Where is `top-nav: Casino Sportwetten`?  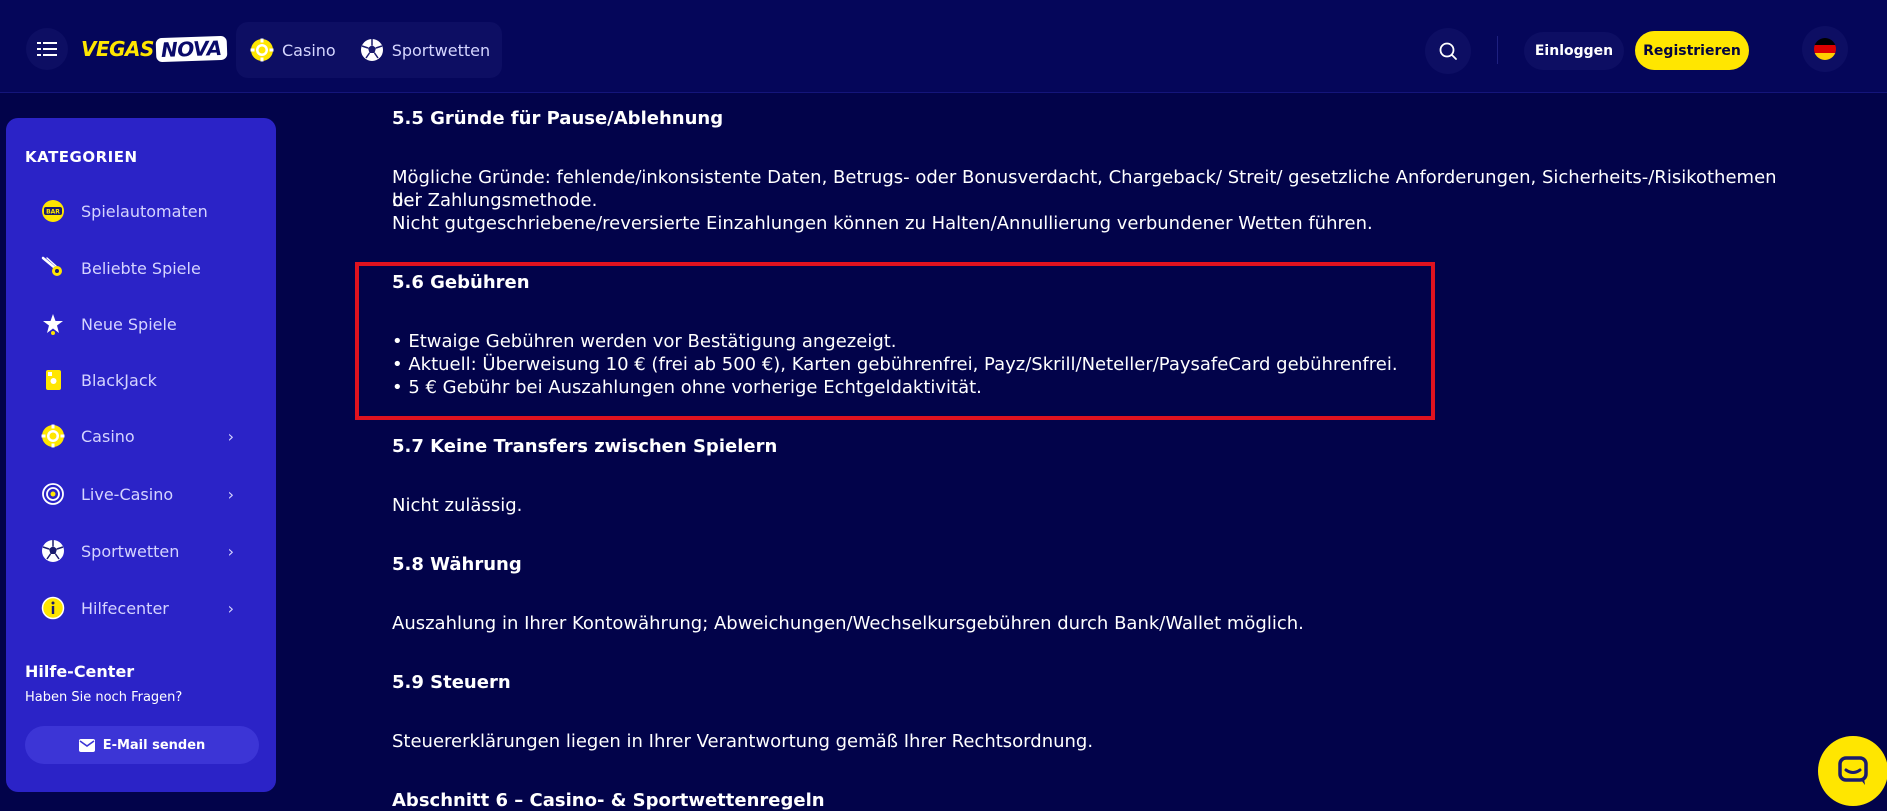
top-nav: Casino Sportwetten is located at coordinates (369, 50).